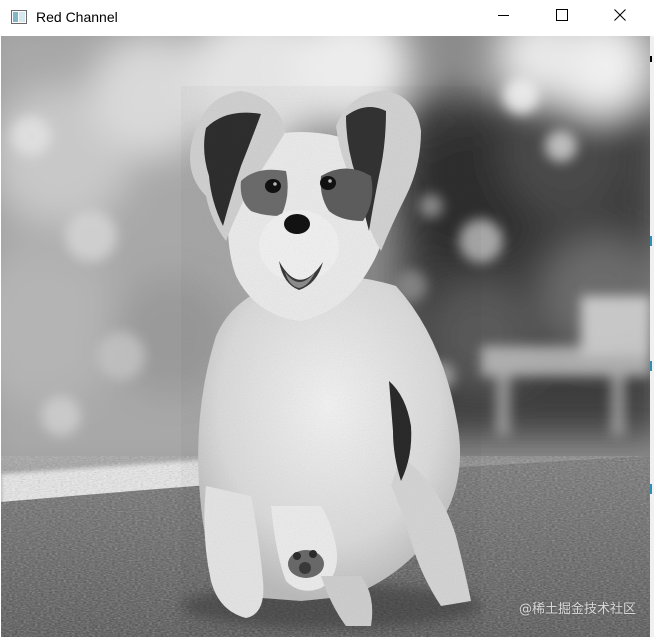  I want to click on close-button, so click(620, 17).